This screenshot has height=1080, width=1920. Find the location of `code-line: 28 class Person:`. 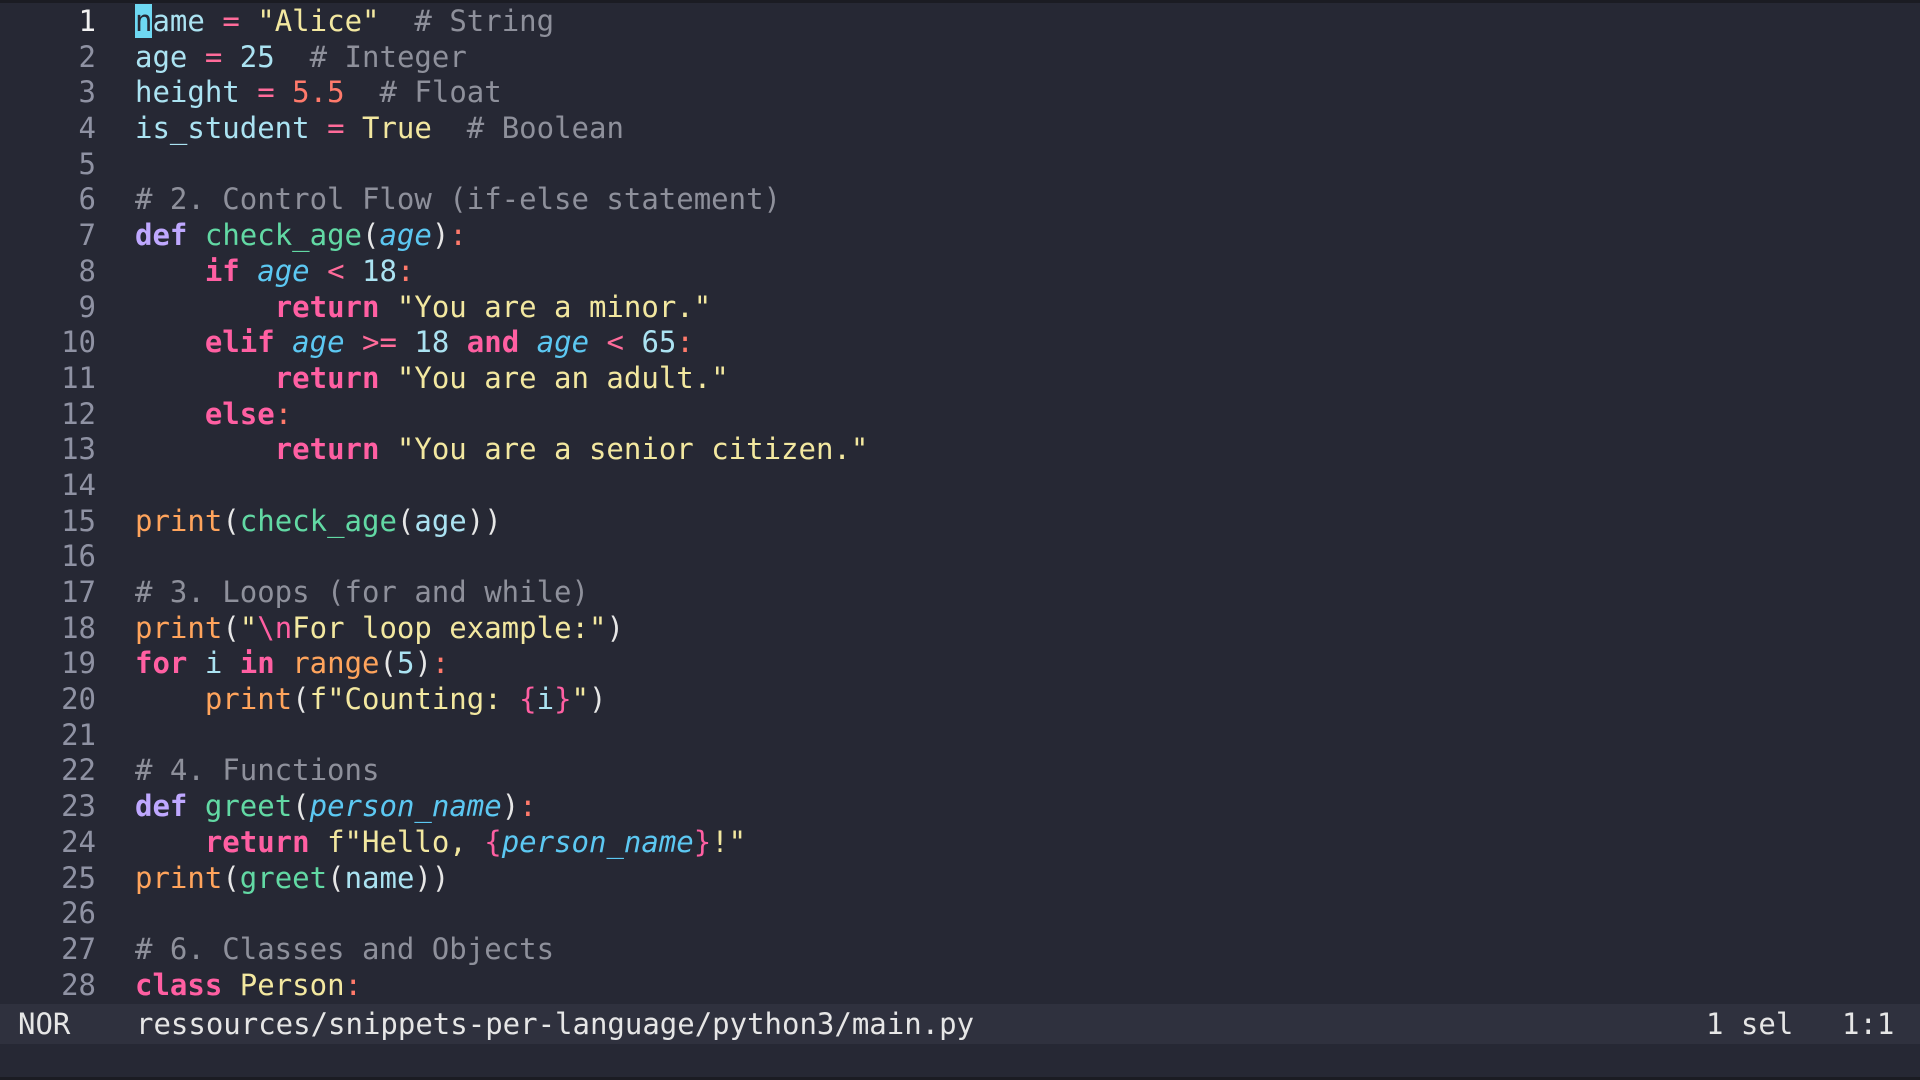

code-line: 28 class Person: is located at coordinates (960, 986).